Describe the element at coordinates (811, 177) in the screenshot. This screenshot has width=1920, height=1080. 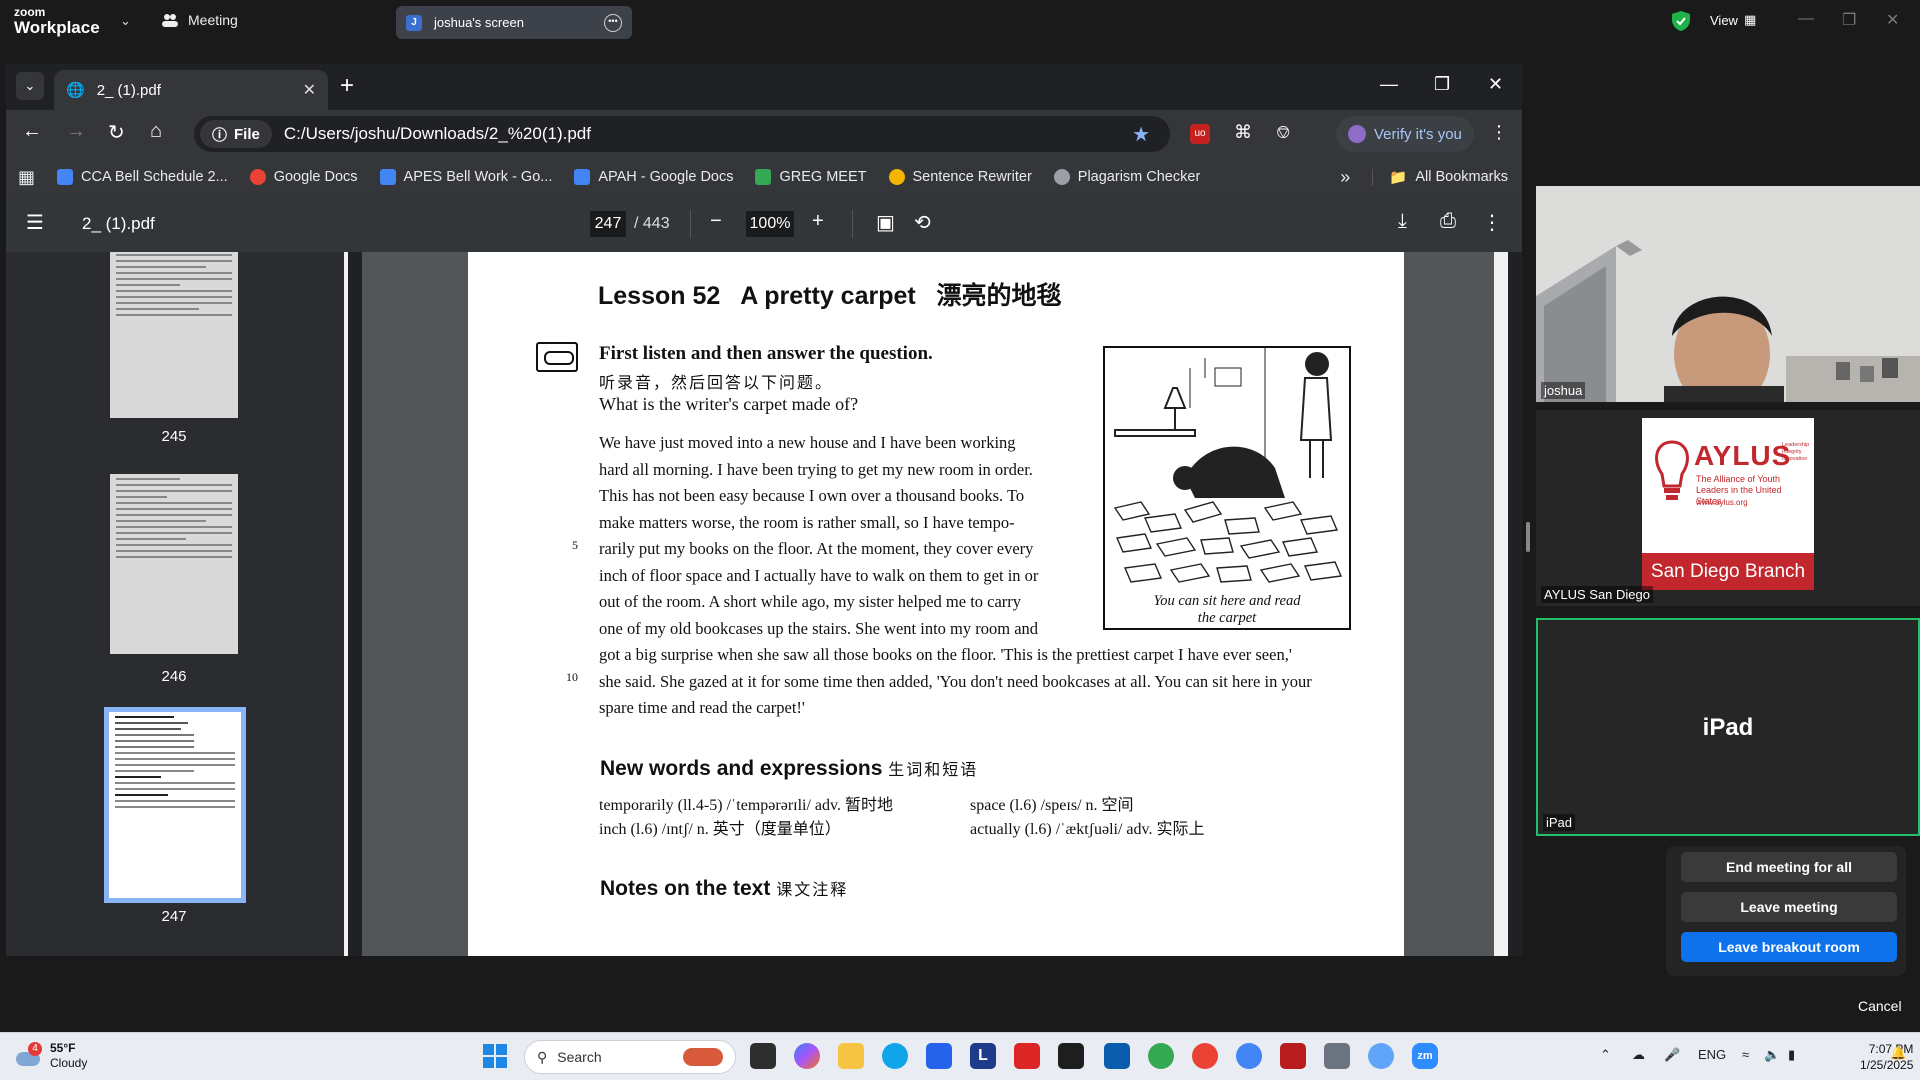
I see `bookmark-greg-meet: GREG MEET` at that location.